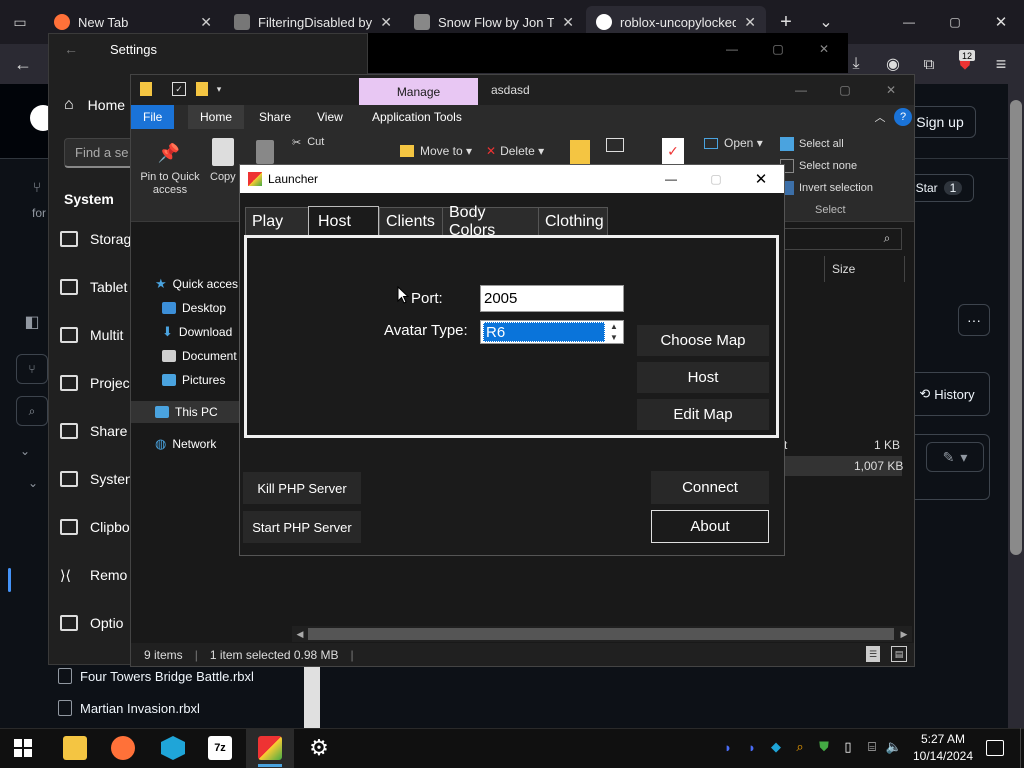 Image resolution: width=1024 pixels, height=768 pixels. Describe the element at coordinates (179, 89) in the screenshot. I see `properties-icon: ✓` at that location.